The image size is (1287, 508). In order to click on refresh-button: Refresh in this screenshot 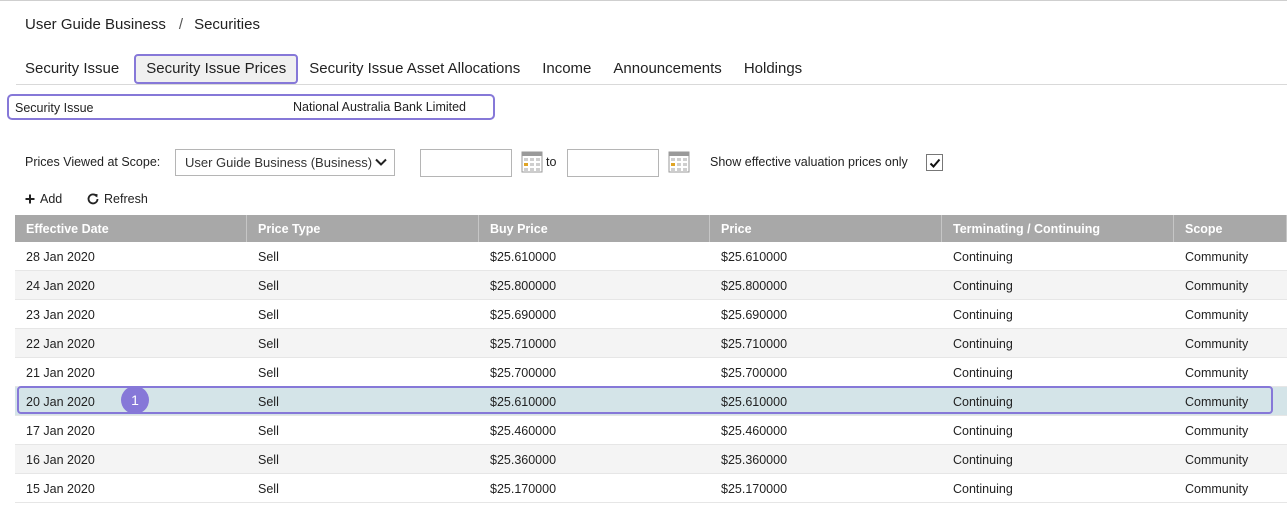, I will do `click(117, 199)`.